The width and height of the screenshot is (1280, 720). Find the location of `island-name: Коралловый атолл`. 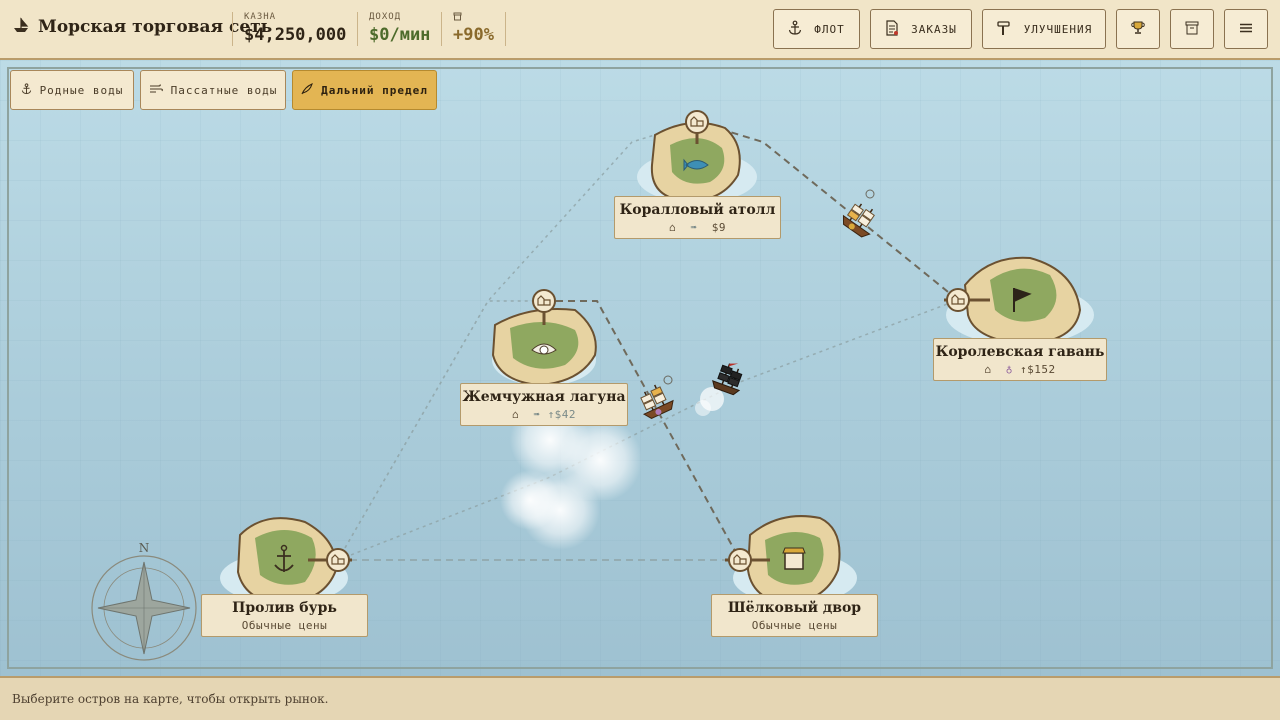

island-name: Коралловый атолл is located at coordinates (697, 210).